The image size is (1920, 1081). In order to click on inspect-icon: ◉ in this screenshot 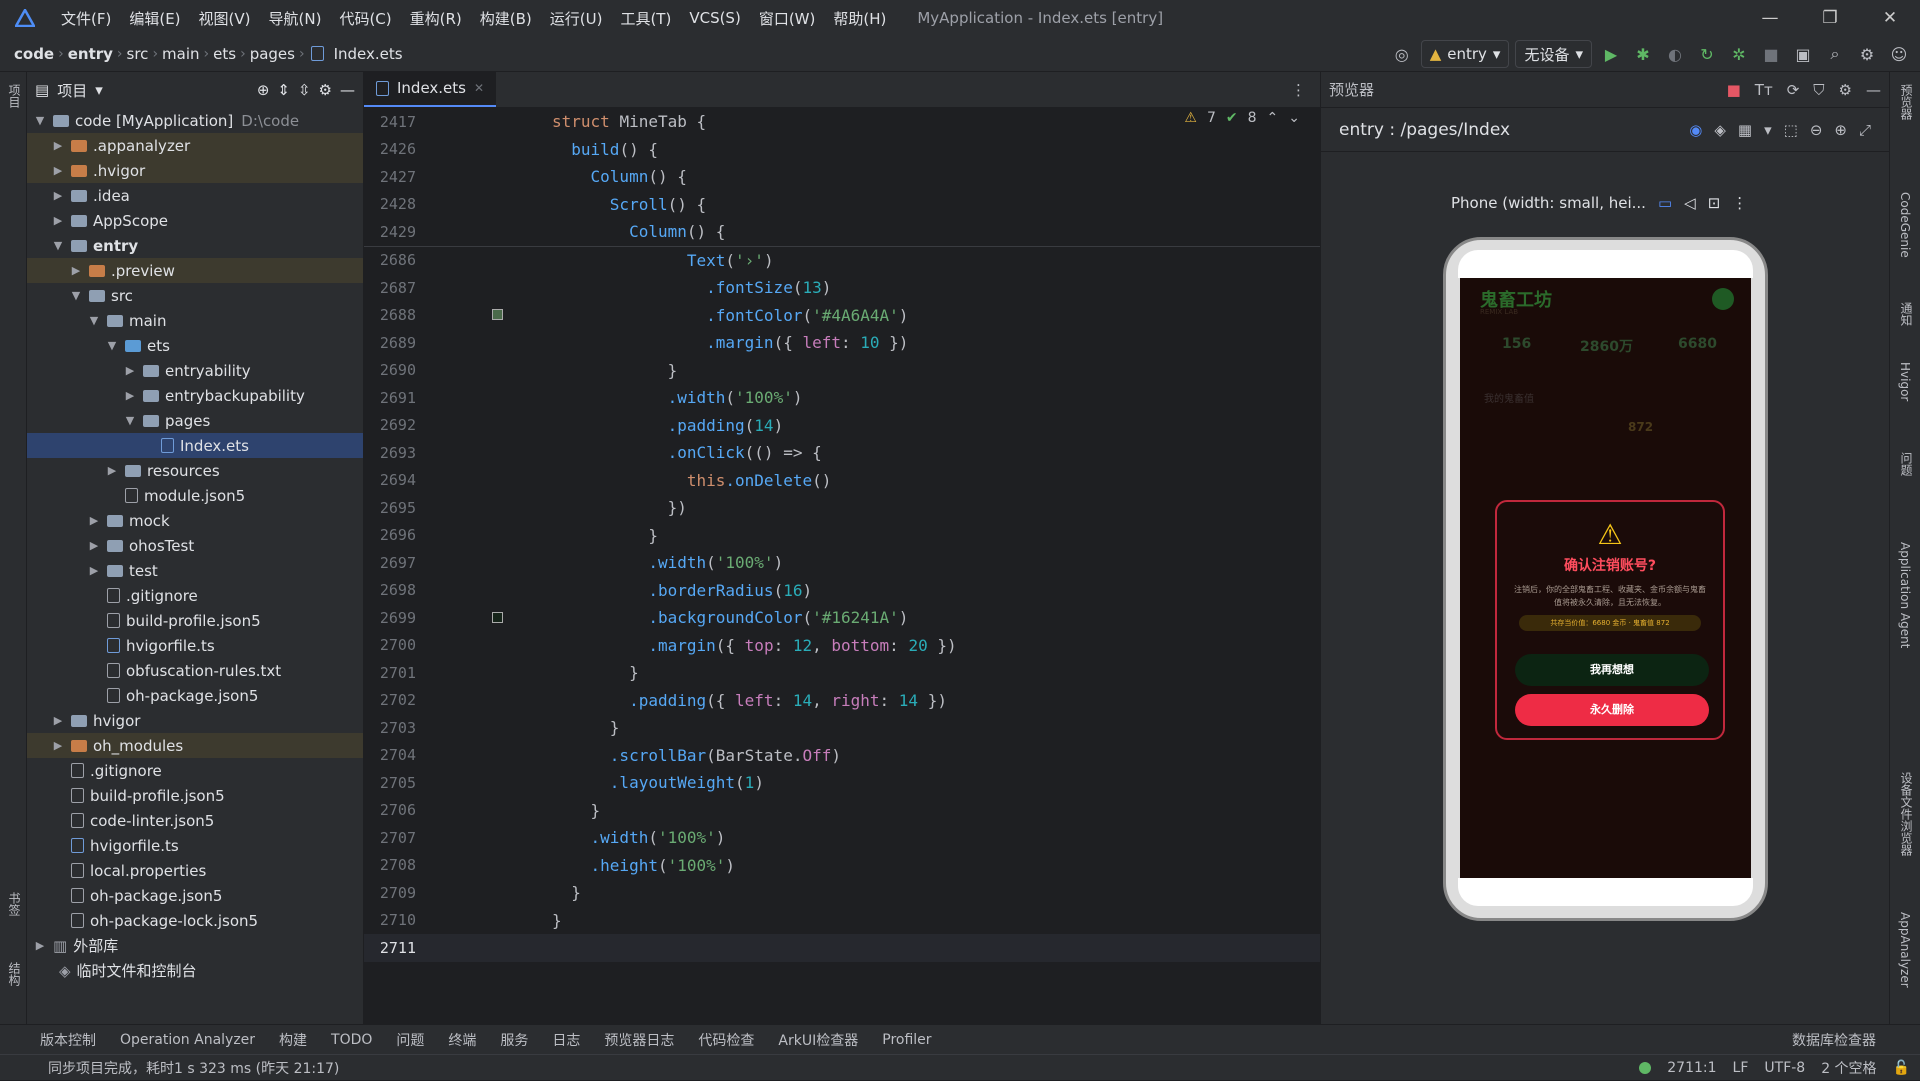, I will do `click(1695, 130)`.